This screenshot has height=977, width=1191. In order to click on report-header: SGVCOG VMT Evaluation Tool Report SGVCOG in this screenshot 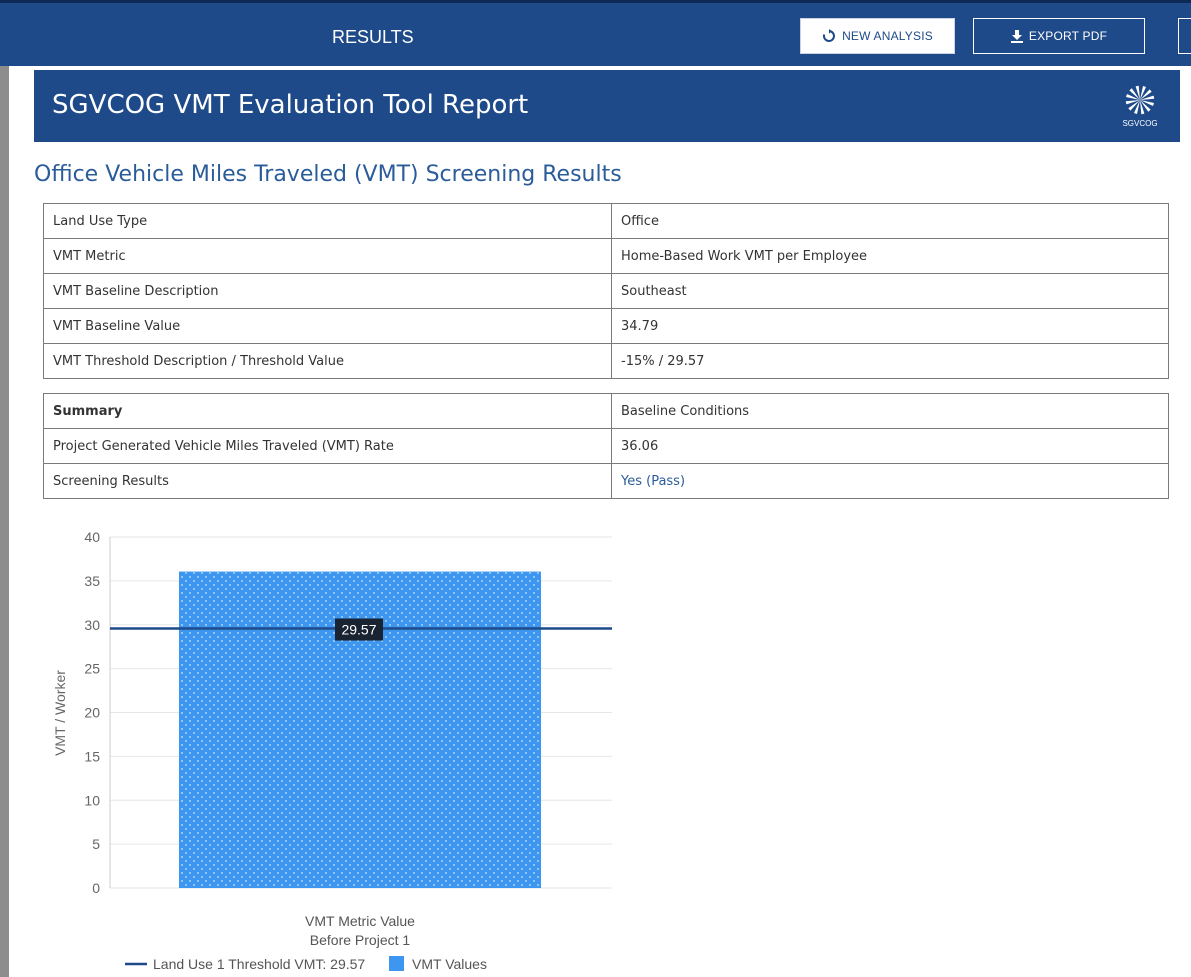, I will do `click(607, 106)`.